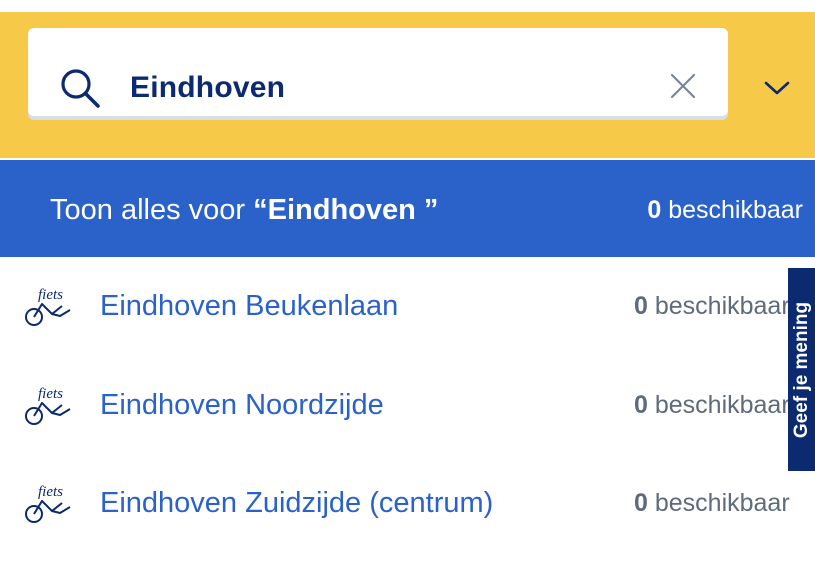 The image size is (815, 563). Describe the element at coordinates (407, 6) in the screenshot. I see `top-strip` at that location.